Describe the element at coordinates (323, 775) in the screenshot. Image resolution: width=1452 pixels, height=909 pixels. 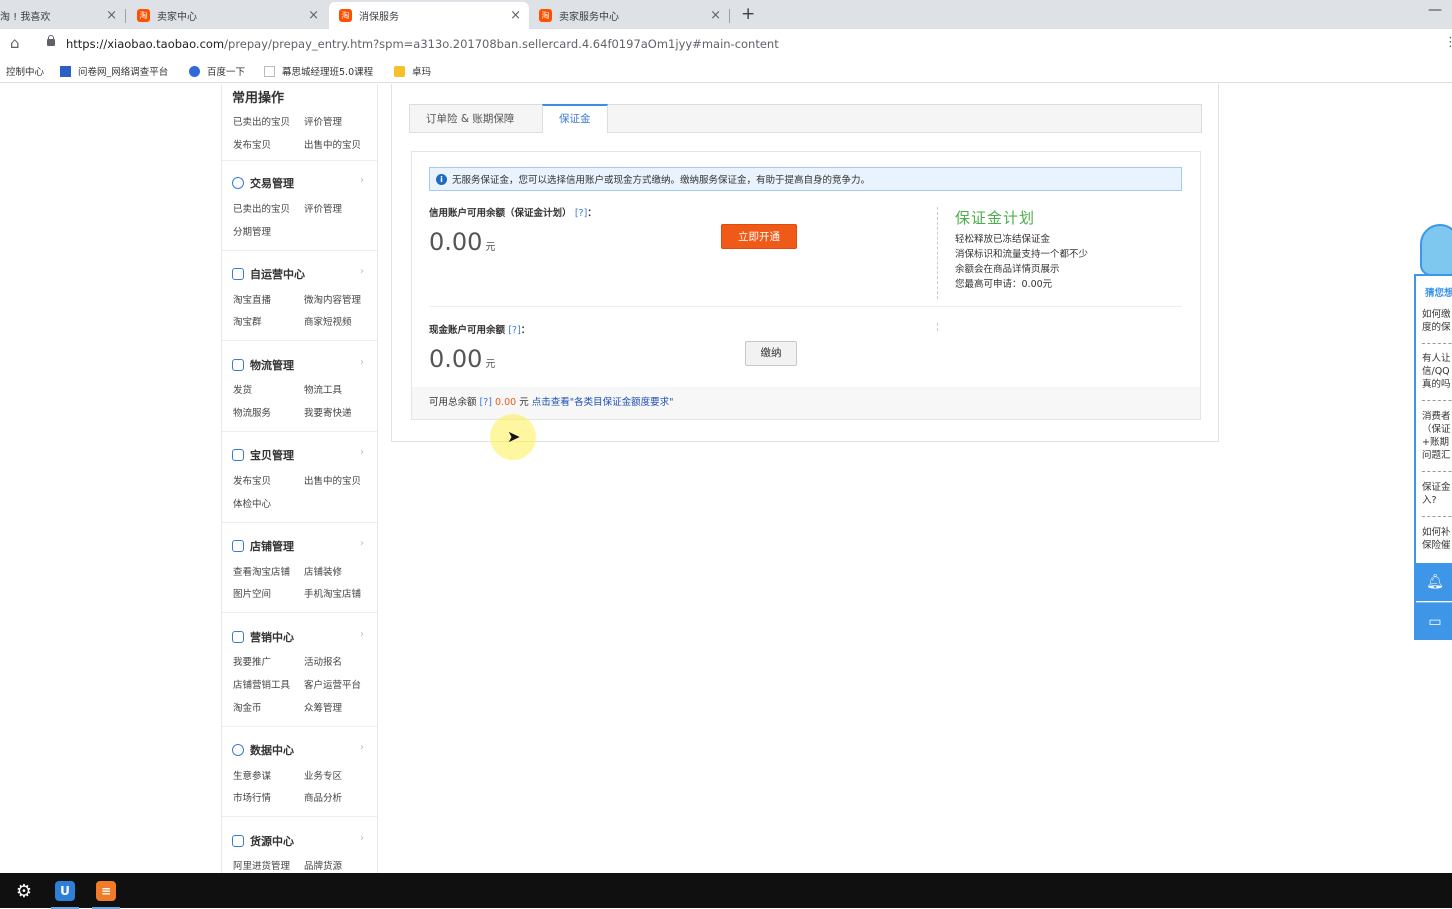
I see `sidebar-link: 业务专区` at that location.